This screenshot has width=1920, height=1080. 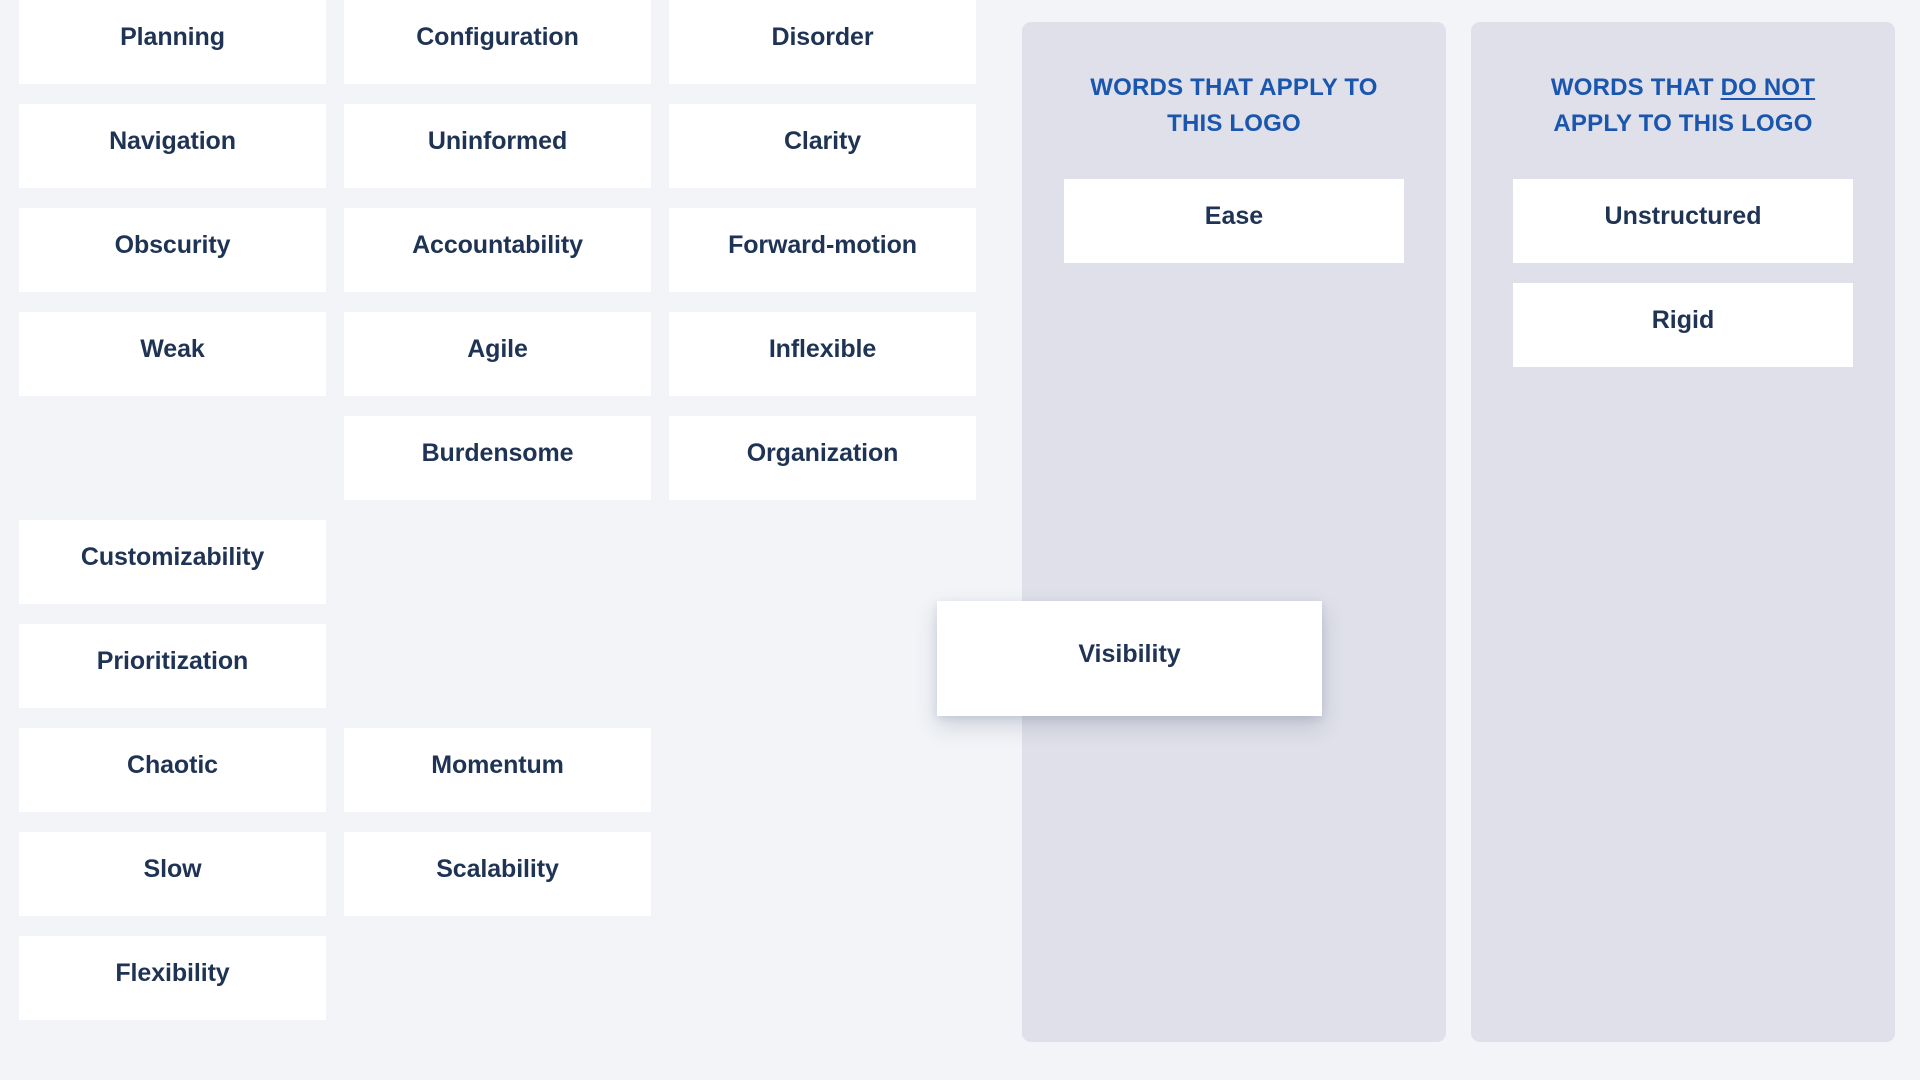 What do you see at coordinates (172, 978) in the screenshot?
I see `word-card: Flexibility` at bounding box center [172, 978].